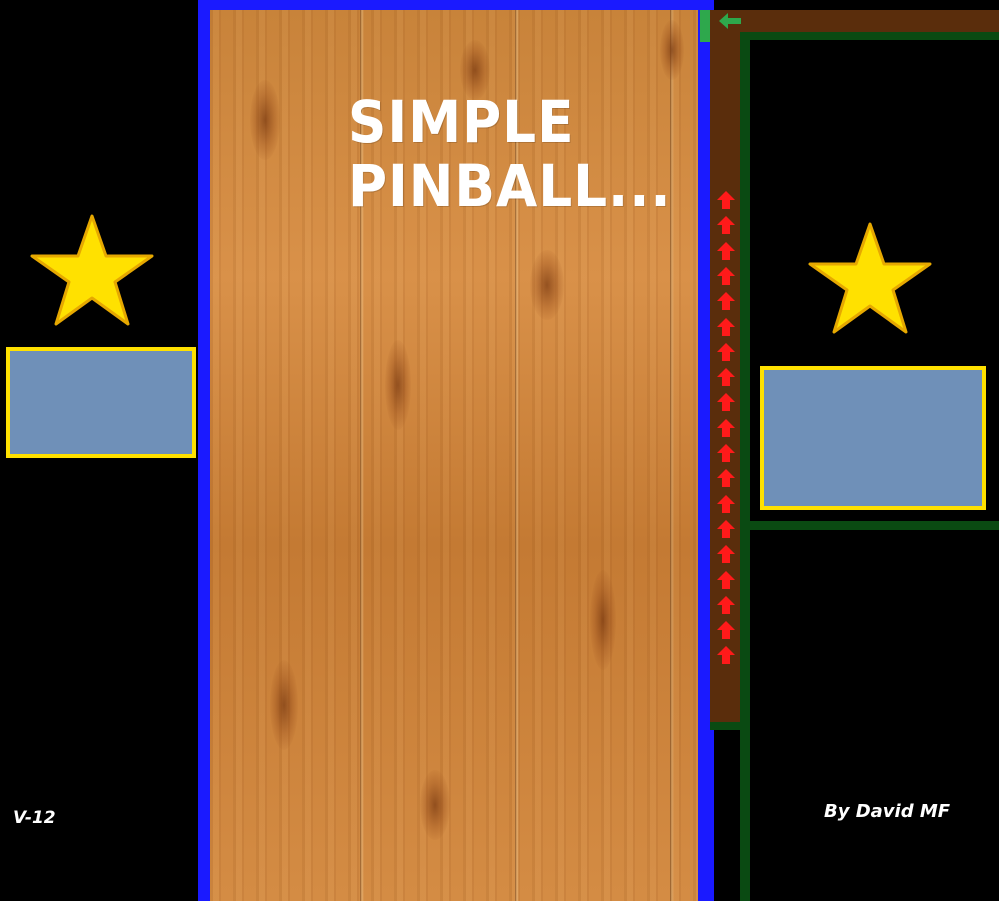  Describe the element at coordinates (869, 36) in the screenshot. I see `rail-top` at that location.